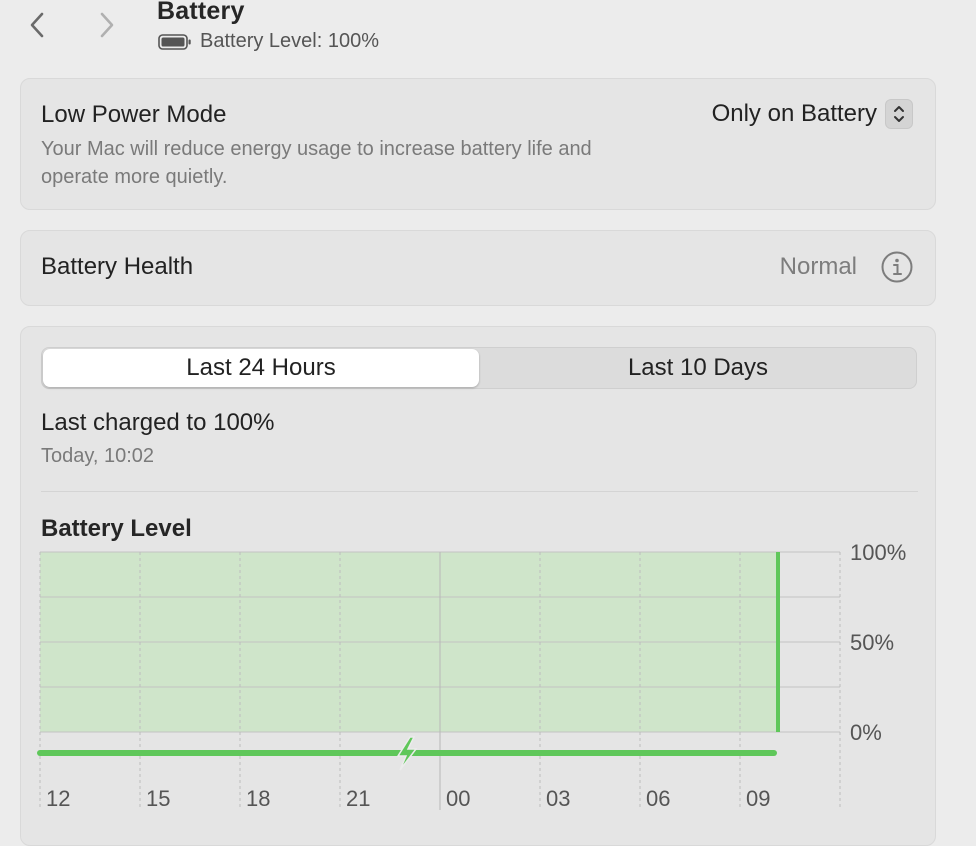  Describe the element at coordinates (758, 798) in the screenshot. I see `x-tick-label: 09` at that location.